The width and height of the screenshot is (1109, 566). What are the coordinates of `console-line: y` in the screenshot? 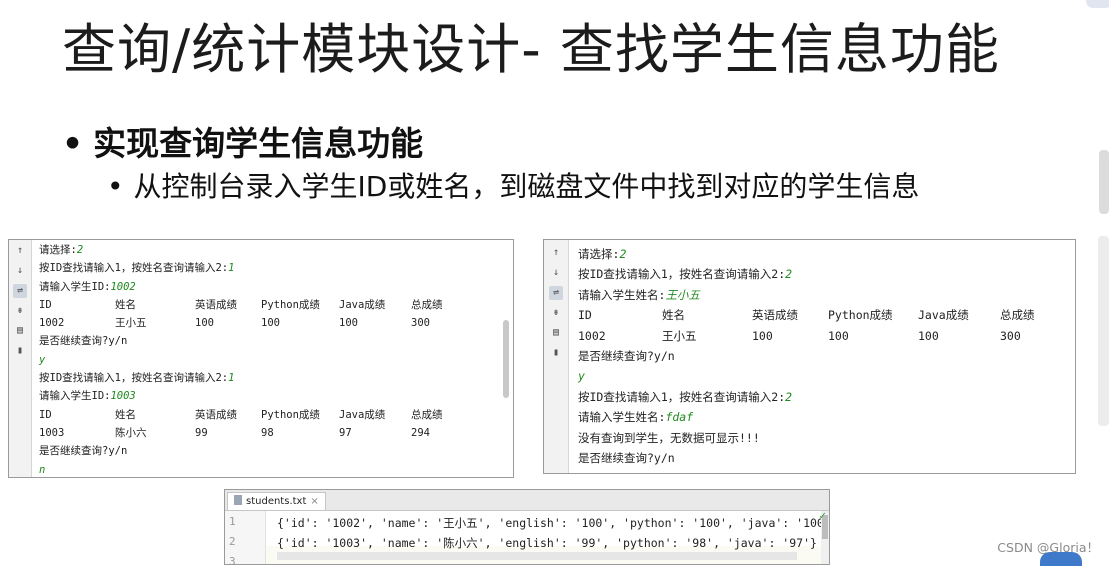 It's located at (817, 376).